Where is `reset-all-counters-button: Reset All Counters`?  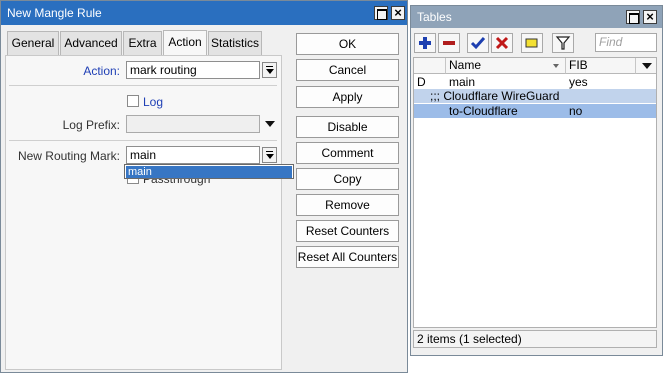
reset-all-counters-button: Reset All Counters is located at coordinates (347, 257).